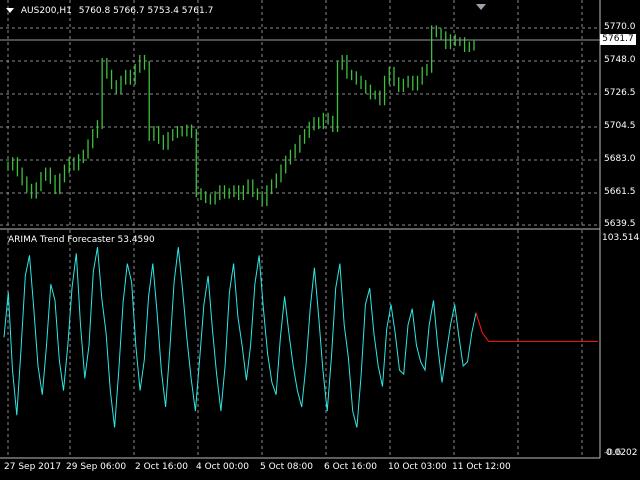  Describe the element at coordinates (222, 467) in the screenshot. I see `time-axis-label: 4 Oct 00:00` at that location.